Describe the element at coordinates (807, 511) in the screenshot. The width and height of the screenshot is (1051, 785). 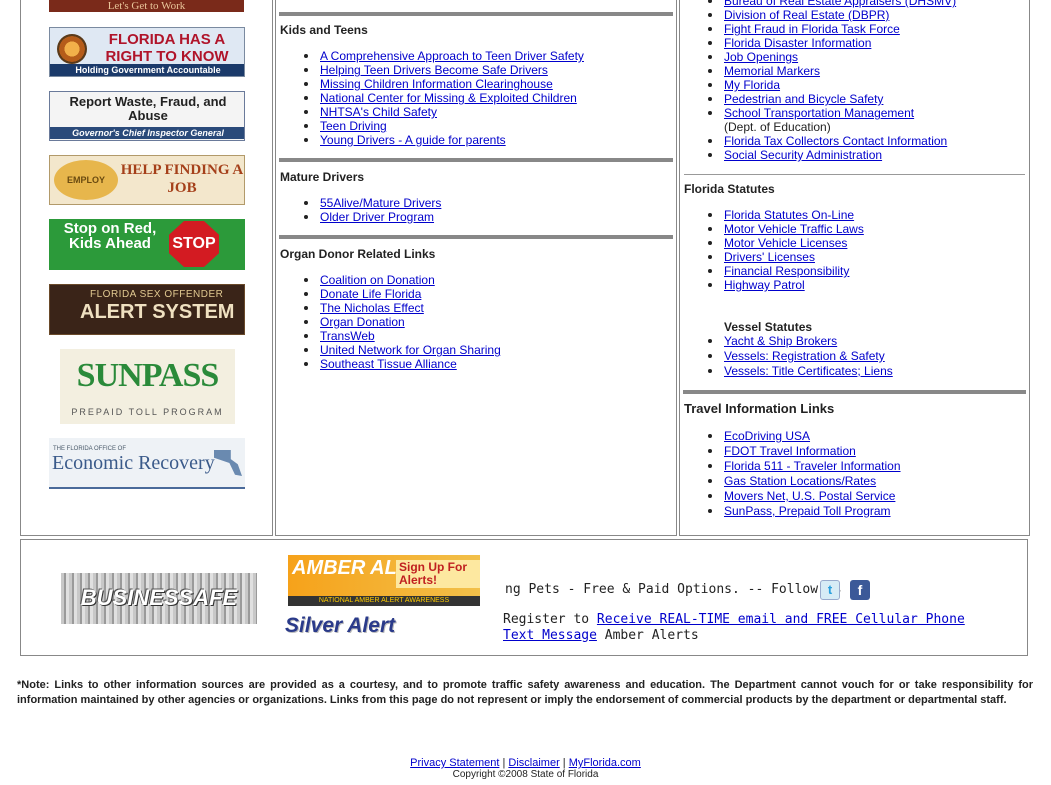
I see `travel-link-sunpass: SunPass, Prepaid Toll Program` at that location.